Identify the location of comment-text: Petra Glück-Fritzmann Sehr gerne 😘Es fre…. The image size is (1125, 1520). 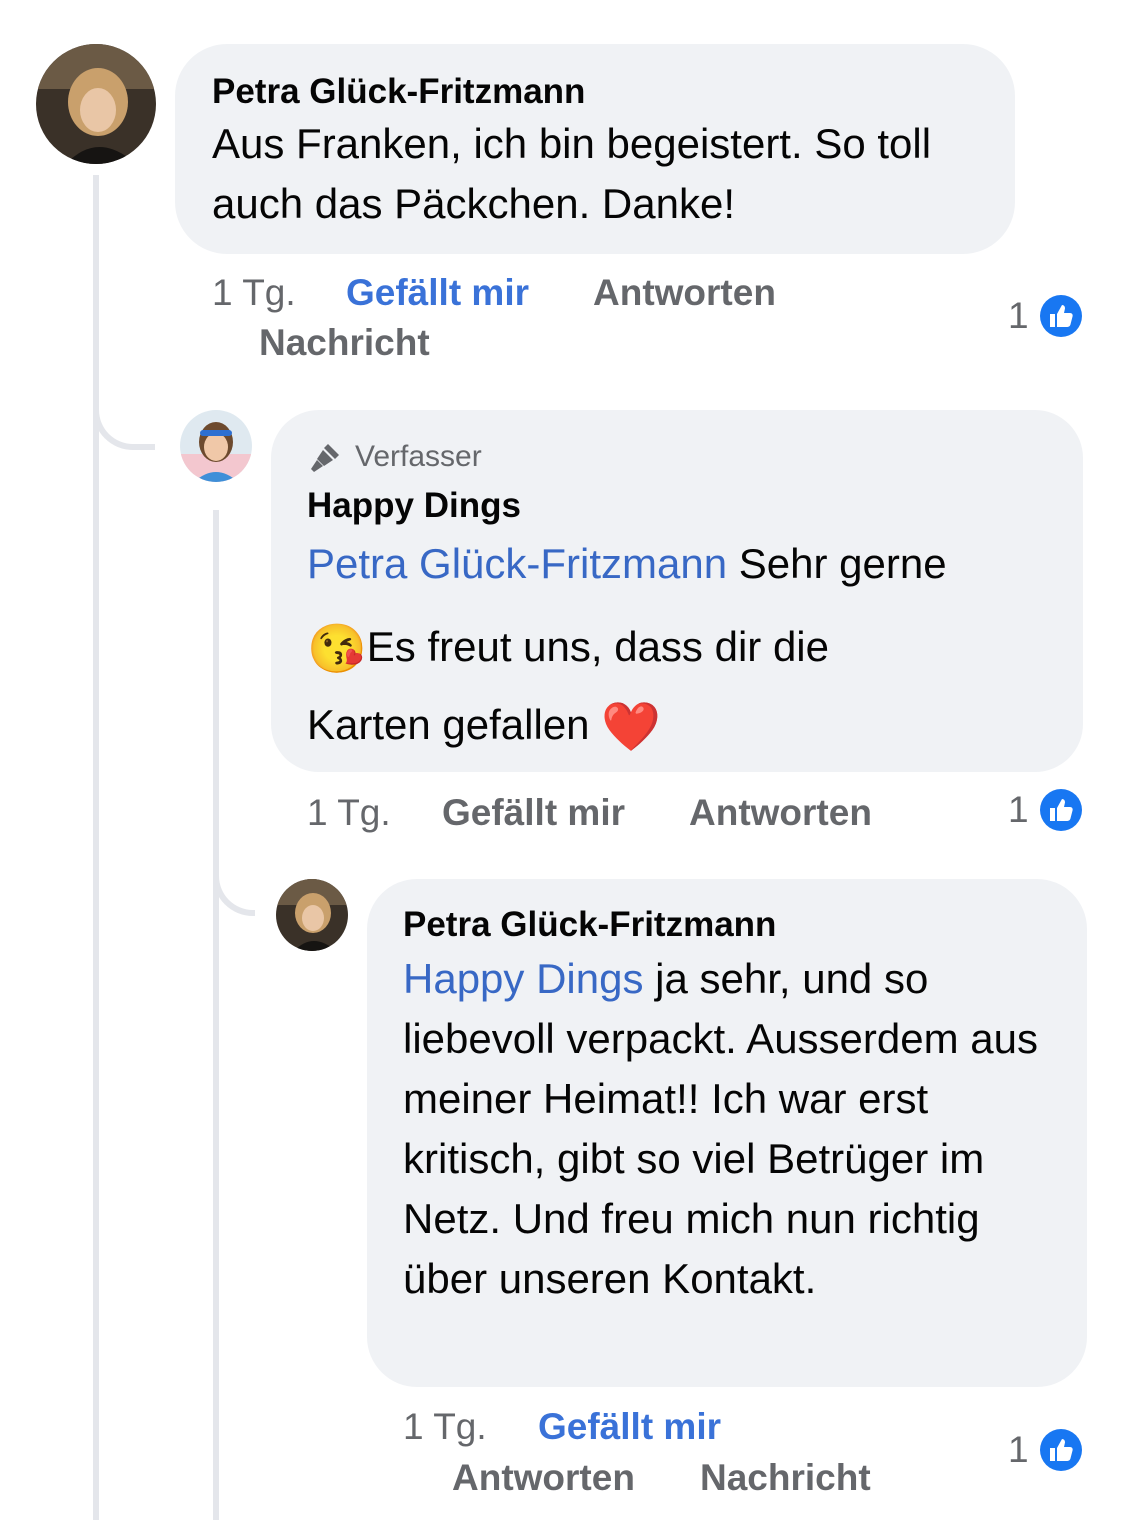
(627, 647).